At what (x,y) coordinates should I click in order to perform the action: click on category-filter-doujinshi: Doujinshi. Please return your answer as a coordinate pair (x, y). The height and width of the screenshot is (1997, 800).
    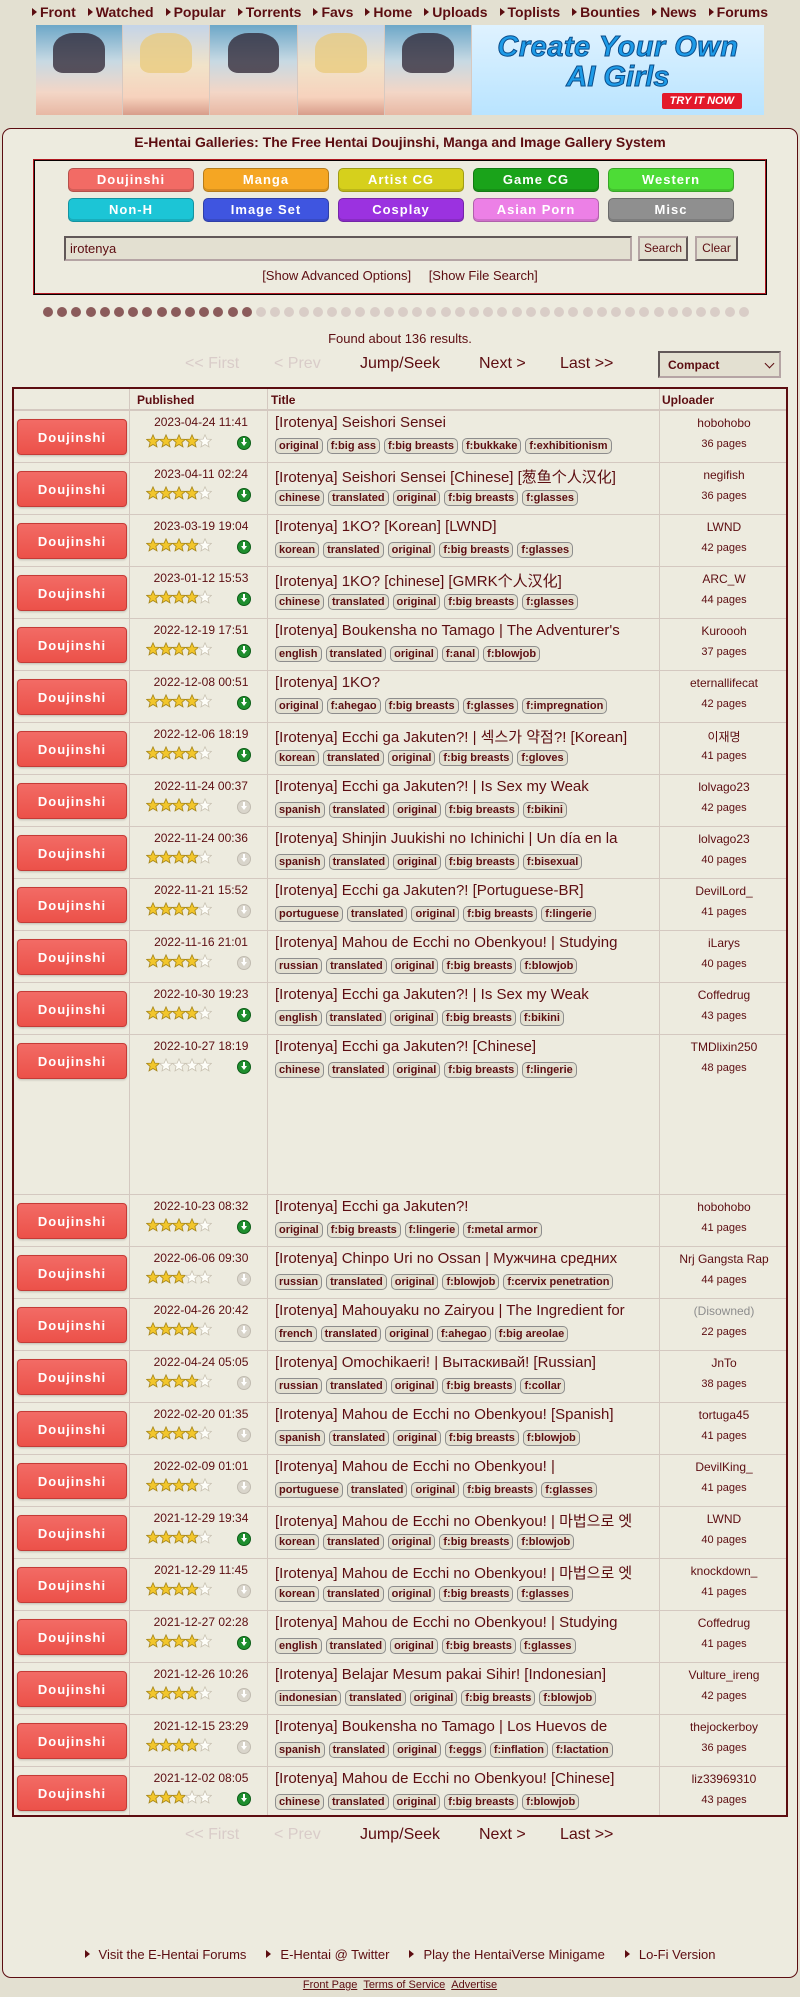
    Looking at the image, I should click on (131, 180).